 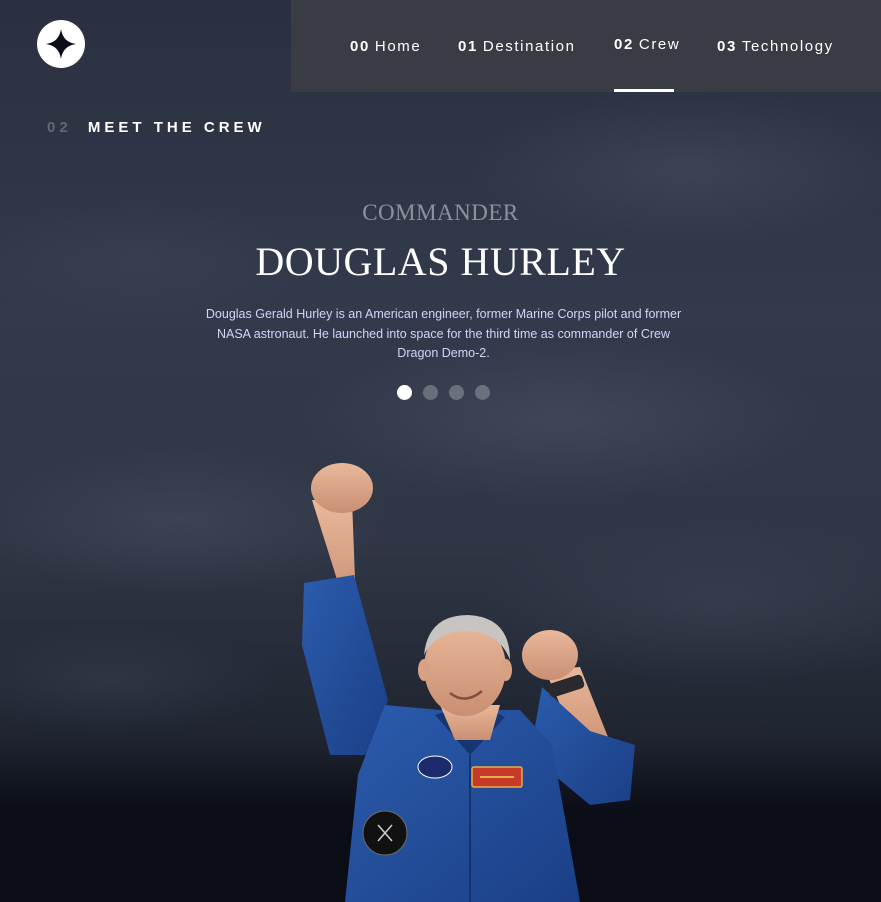 What do you see at coordinates (176, 127) in the screenshot?
I see `page-heading-title: MEET THE CREW` at bounding box center [176, 127].